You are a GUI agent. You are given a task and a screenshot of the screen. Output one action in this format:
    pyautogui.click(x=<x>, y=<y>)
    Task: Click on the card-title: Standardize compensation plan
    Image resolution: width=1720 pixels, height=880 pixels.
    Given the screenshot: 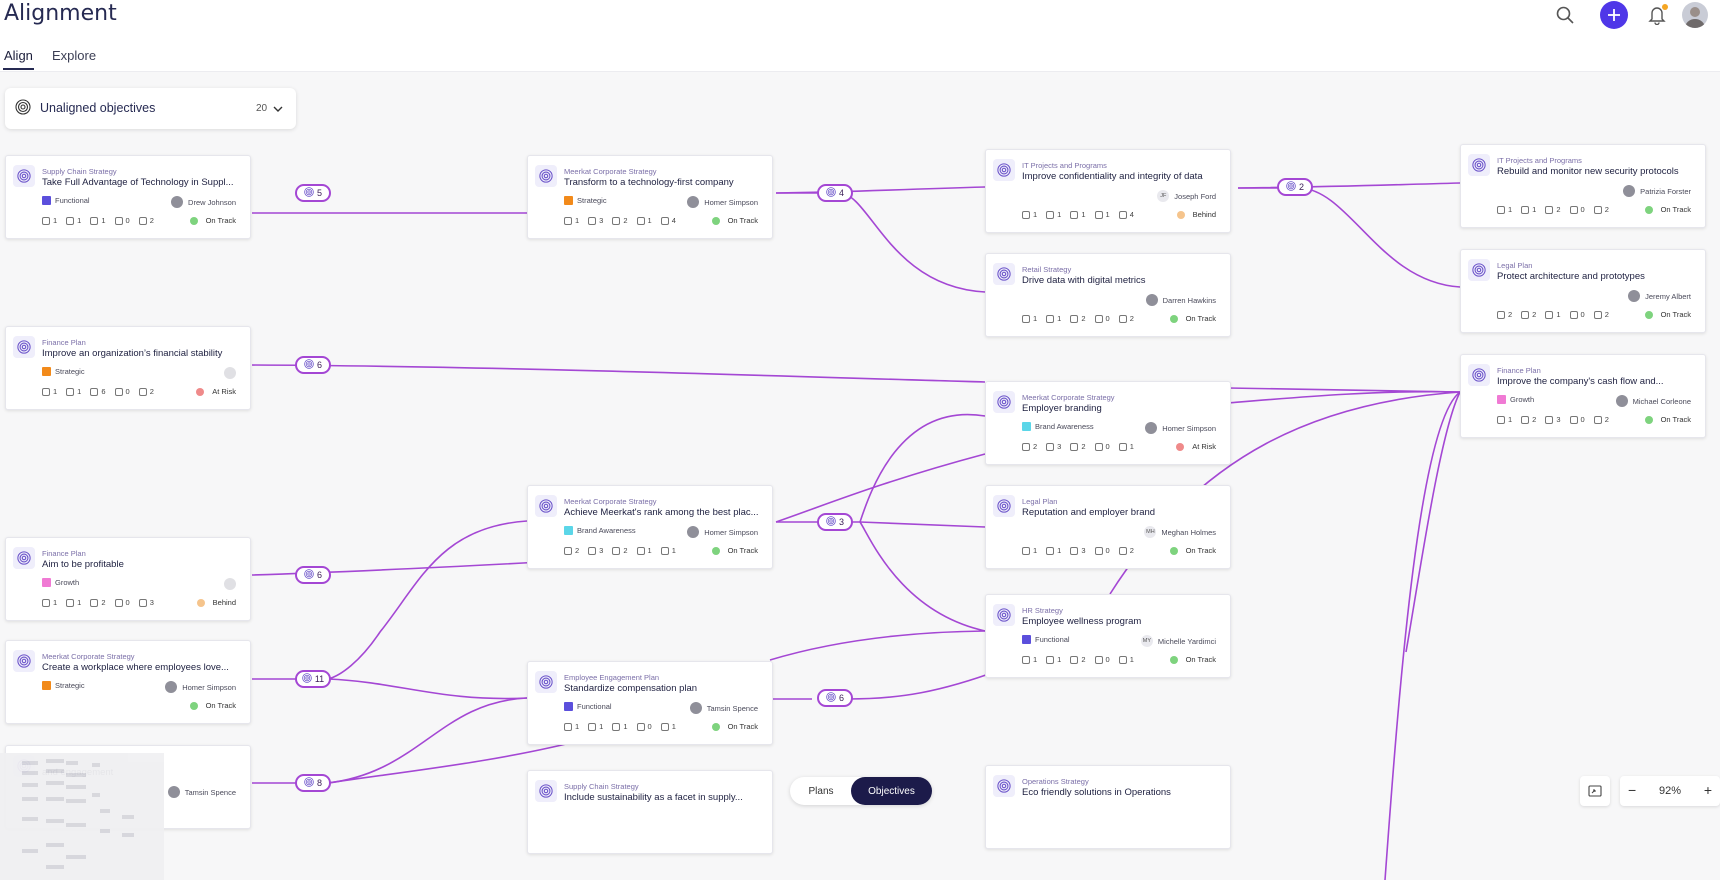 What is the action you would take?
    pyautogui.click(x=631, y=688)
    